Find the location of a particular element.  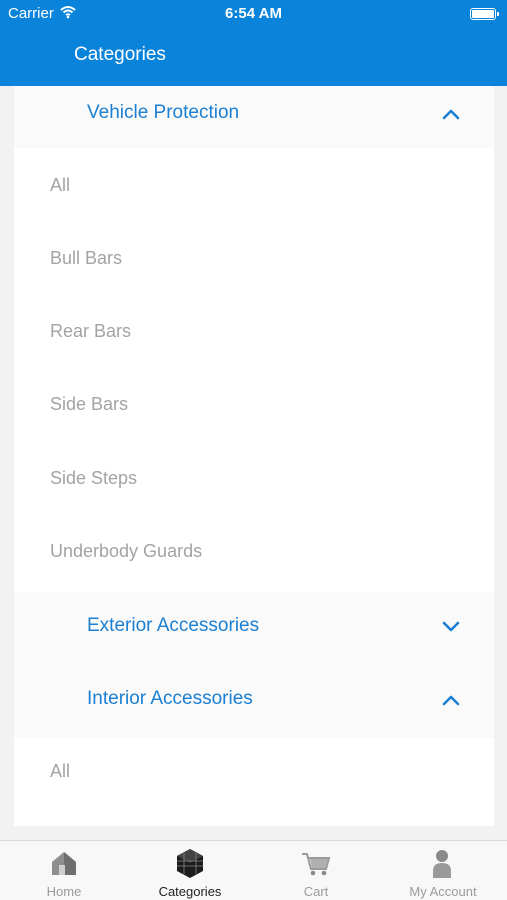

tab-home: Home is located at coordinates (64, 870).